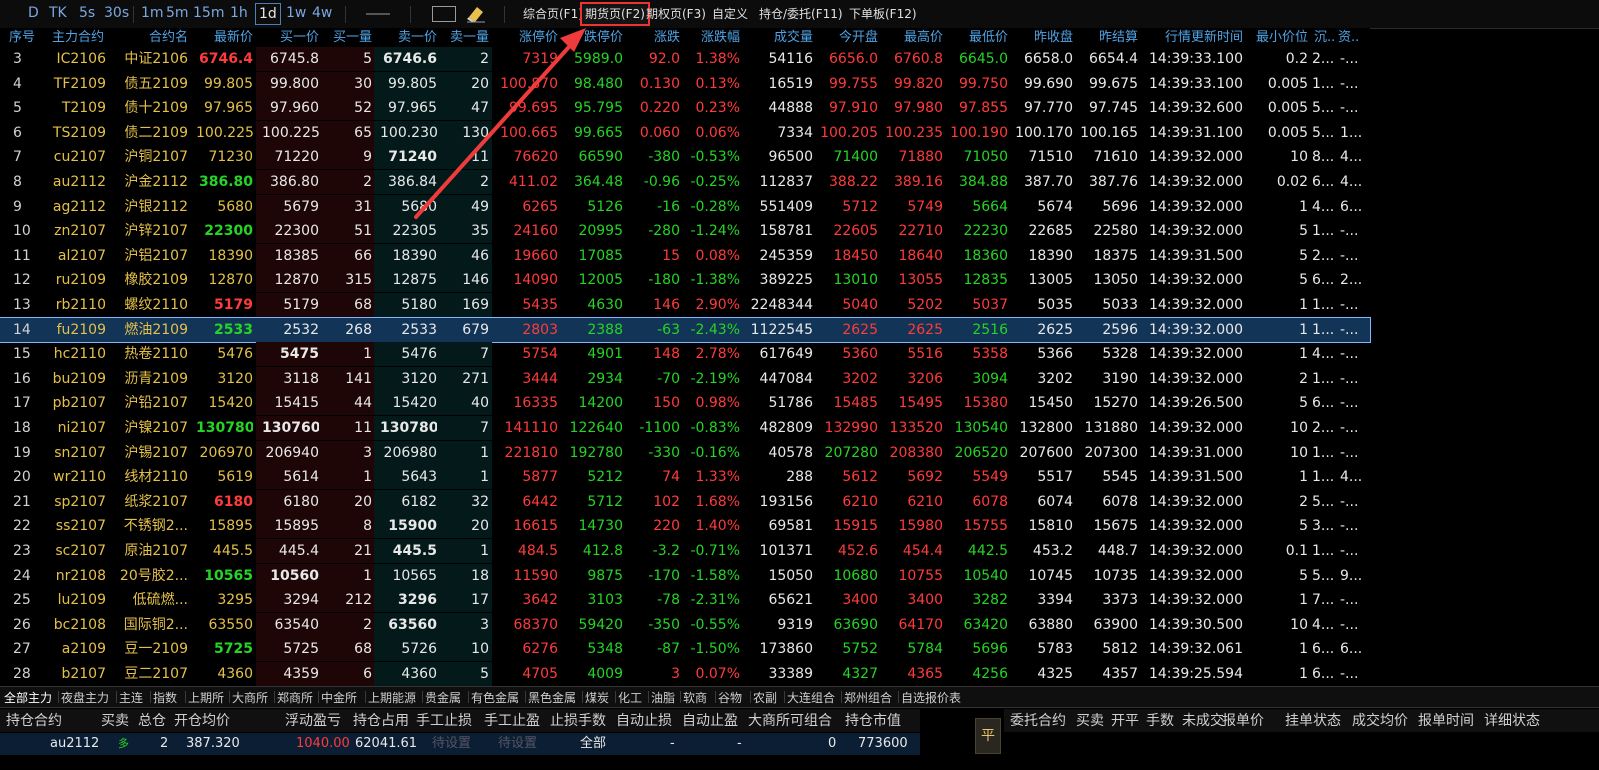  Describe the element at coordinates (578, 721) in the screenshot. I see `position-col-header: 止损手数` at that location.